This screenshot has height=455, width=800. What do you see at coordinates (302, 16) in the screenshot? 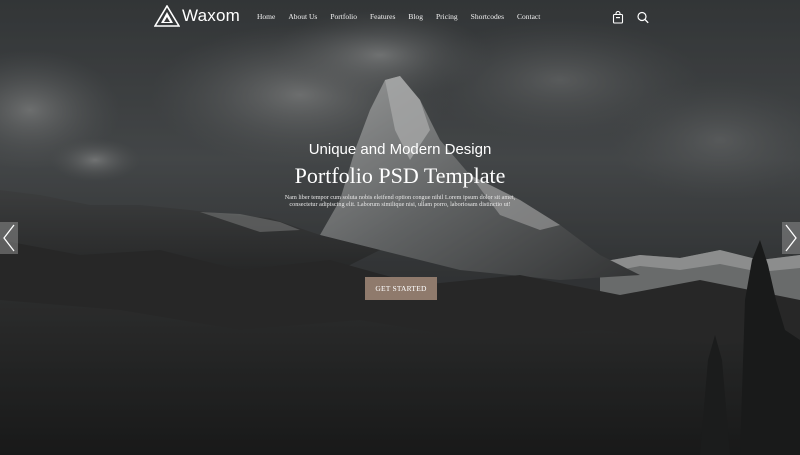
I see `nav-item-about-us: About Us` at bounding box center [302, 16].